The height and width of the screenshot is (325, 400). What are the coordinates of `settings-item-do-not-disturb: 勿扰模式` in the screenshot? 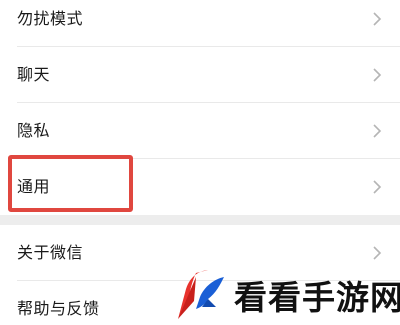 It's located at (200, 23).